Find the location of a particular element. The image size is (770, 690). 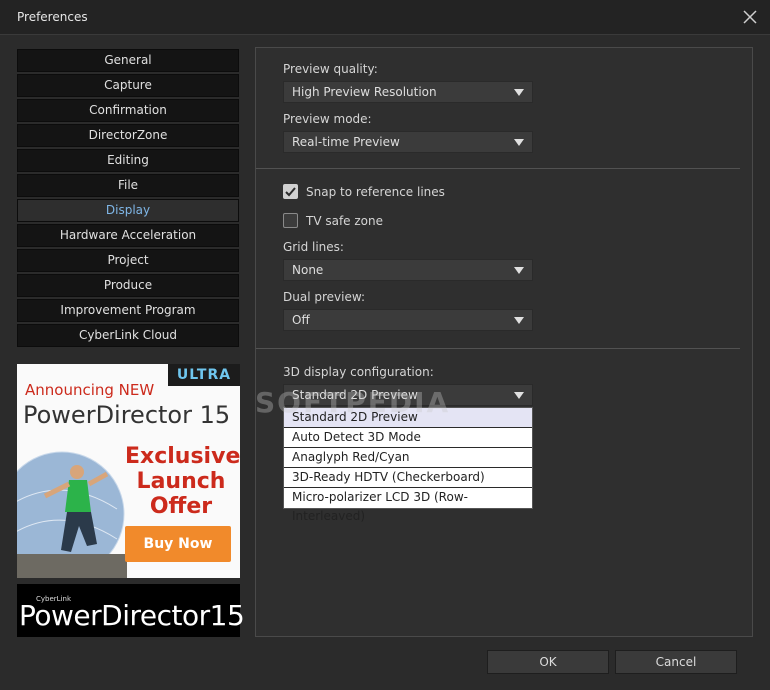

window-title: Preferences is located at coordinates (52, 17).